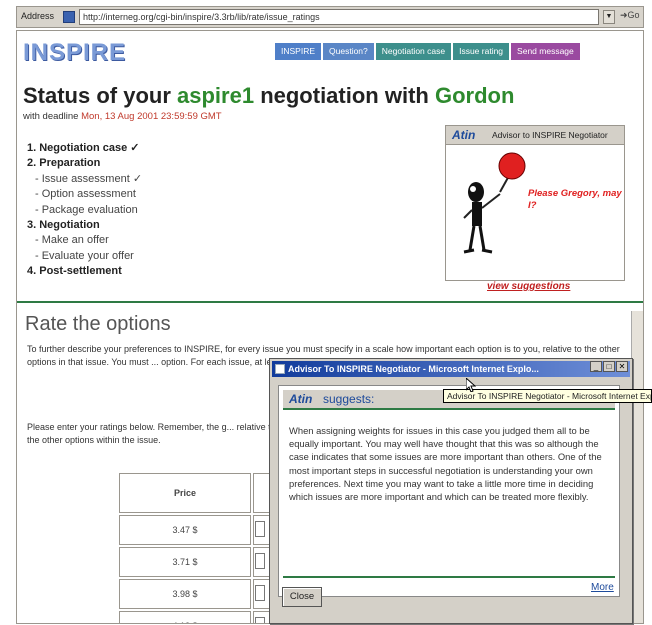 The width and height of the screenshot is (652, 625). What do you see at coordinates (69, 17) in the screenshot?
I see `page-icon` at bounding box center [69, 17].